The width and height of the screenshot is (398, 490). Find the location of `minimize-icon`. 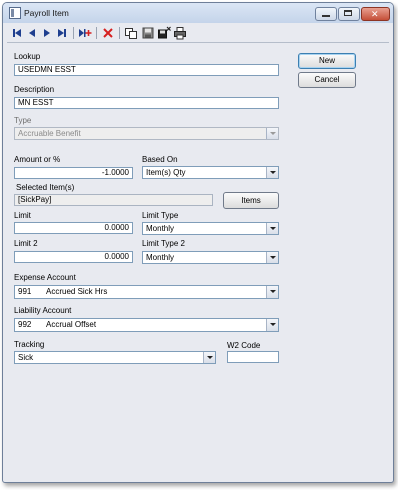

minimize-icon is located at coordinates (326, 16).